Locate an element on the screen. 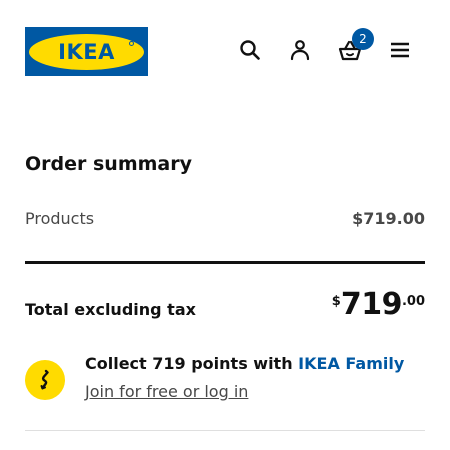  logo-text: IKEA is located at coordinates (86, 51).